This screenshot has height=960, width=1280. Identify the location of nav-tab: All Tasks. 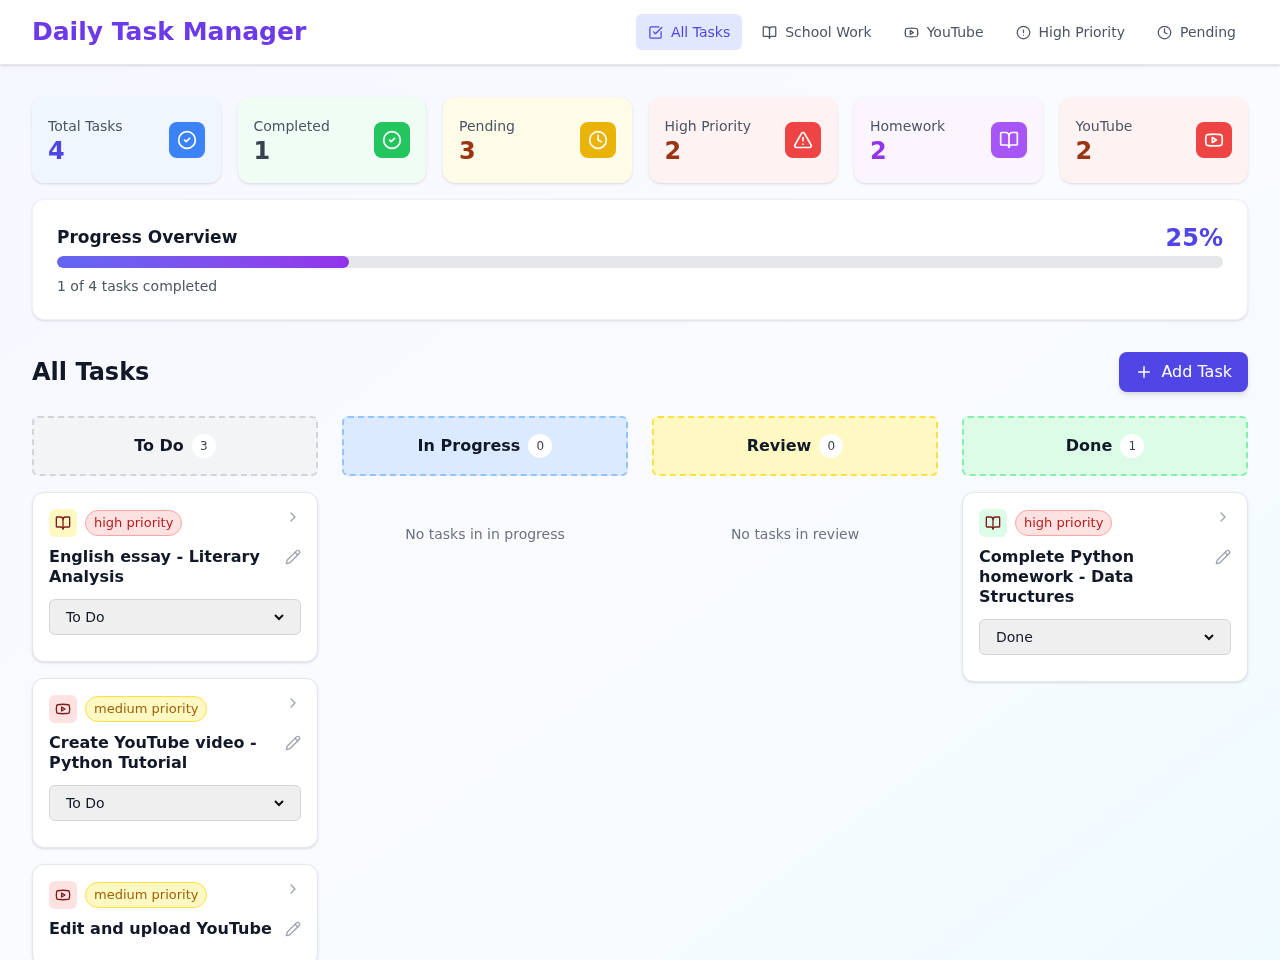
(689, 32).